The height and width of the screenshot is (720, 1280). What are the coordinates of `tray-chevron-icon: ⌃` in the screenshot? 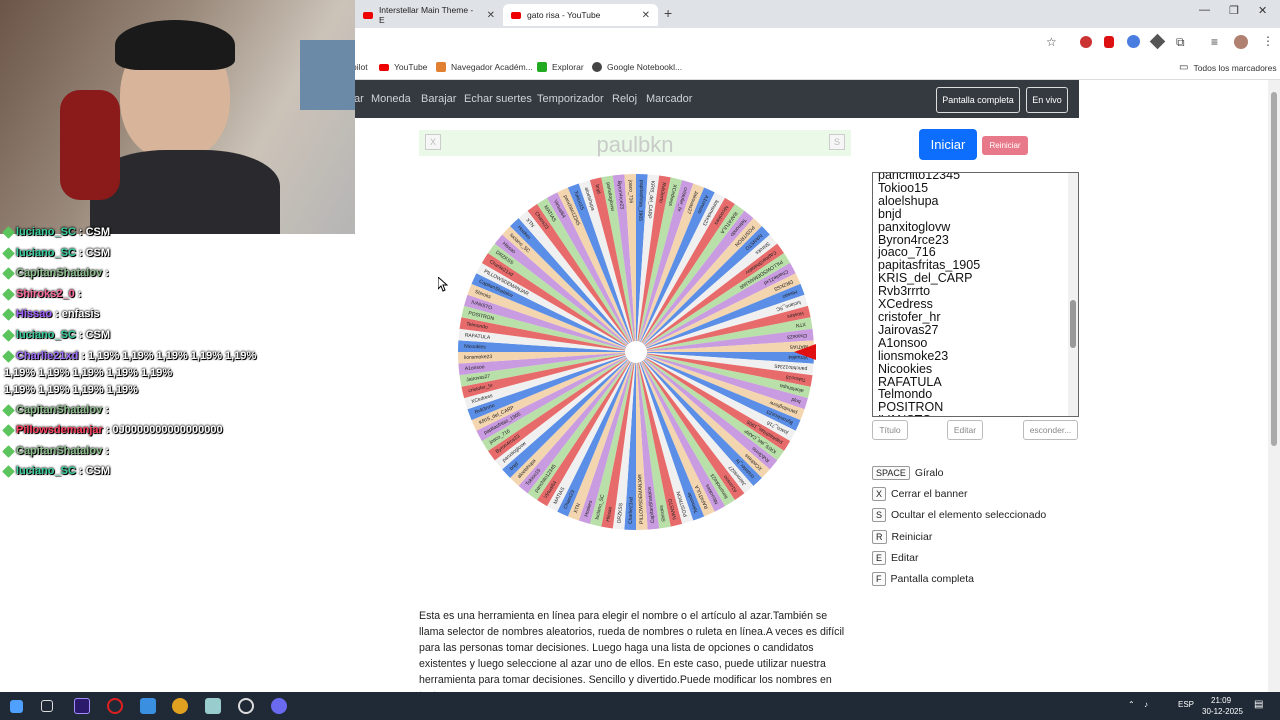 It's located at (1131, 704).